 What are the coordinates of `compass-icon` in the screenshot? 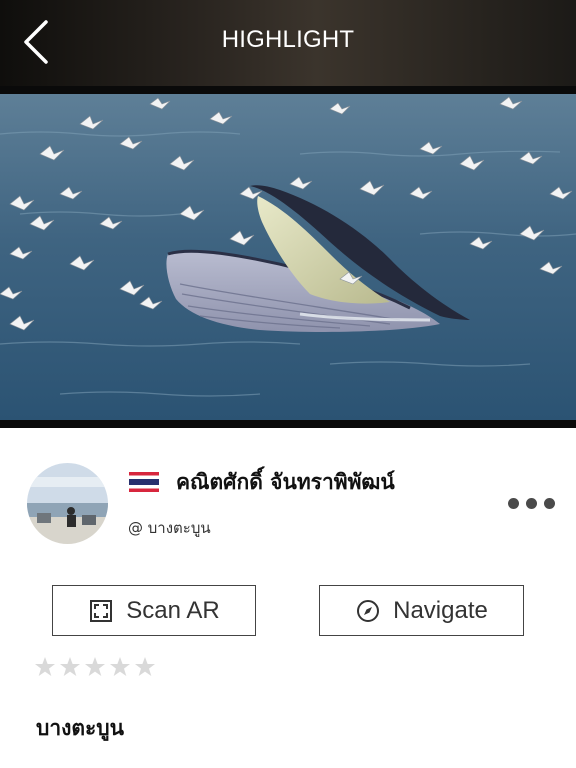 It's located at (368, 610).